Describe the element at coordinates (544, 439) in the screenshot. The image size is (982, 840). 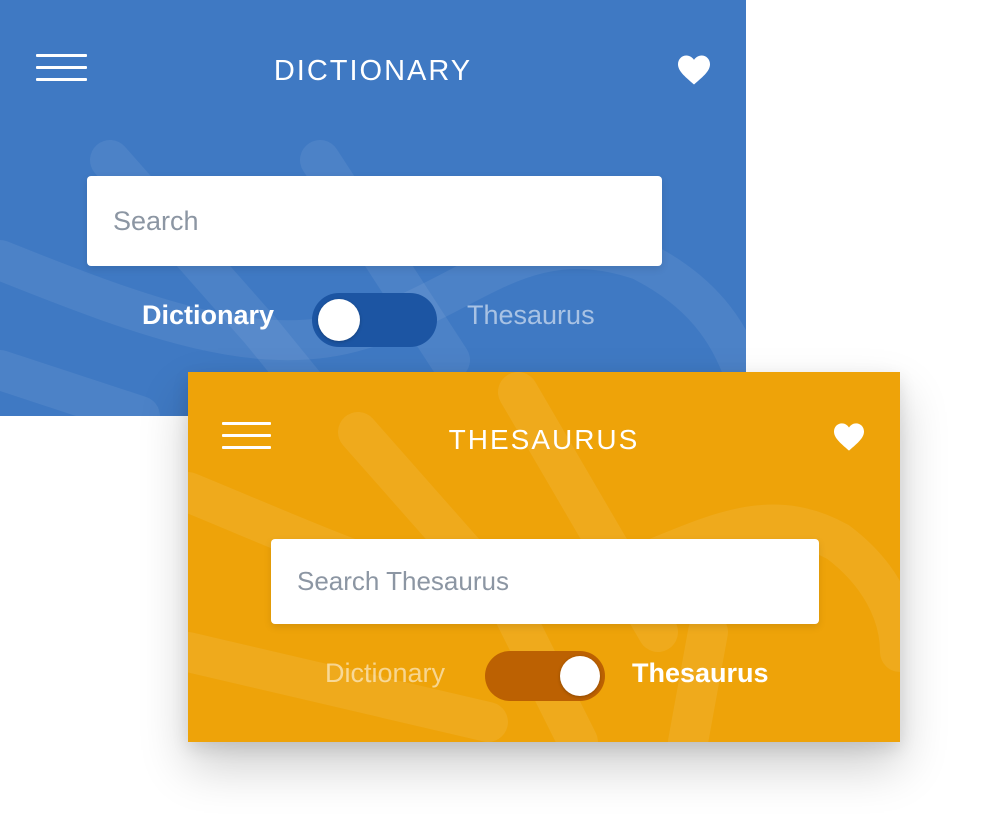
I see `page-title: THESAURUS` at that location.